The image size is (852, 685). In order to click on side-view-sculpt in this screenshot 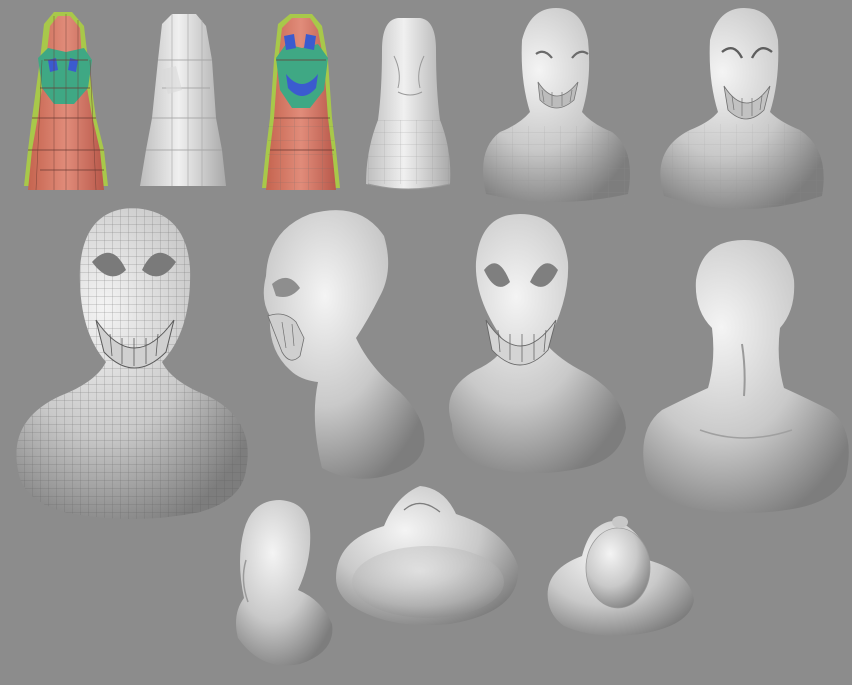, I will do `click(344, 344)`.